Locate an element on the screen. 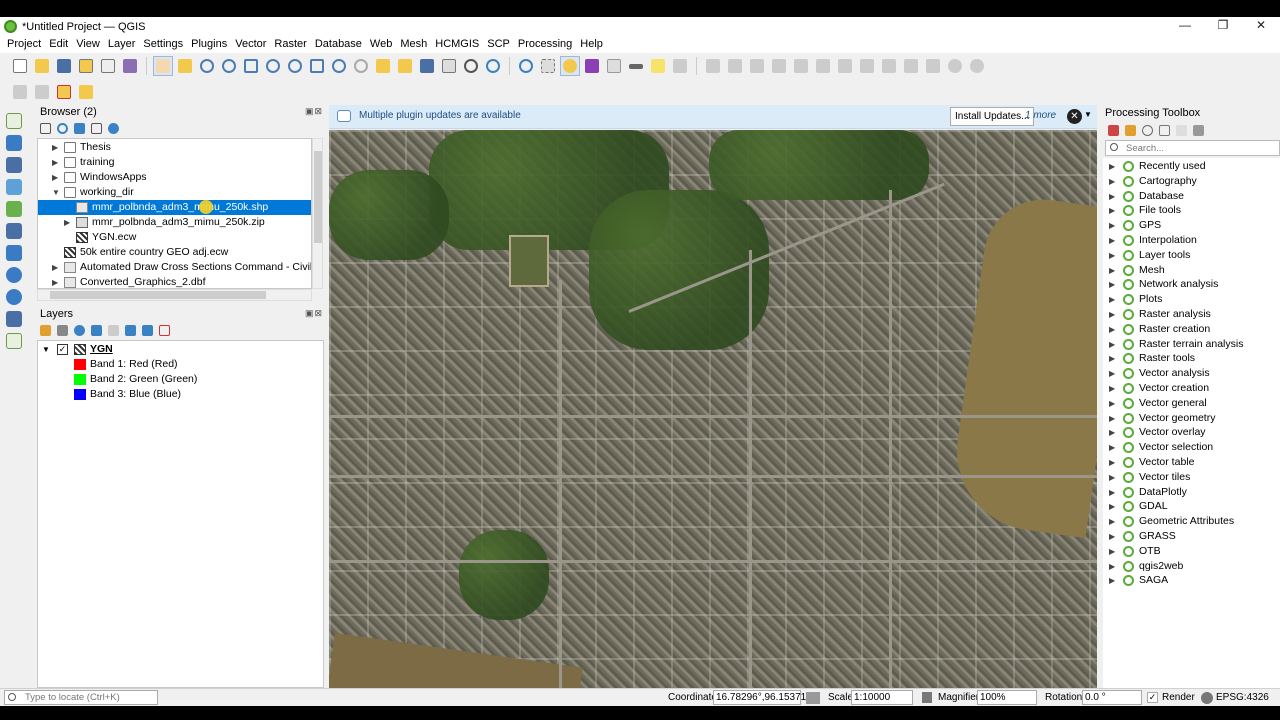 Image resolution: width=1280 pixels, height=720 pixels. modify-attributes-button is located at coordinates (845, 66).